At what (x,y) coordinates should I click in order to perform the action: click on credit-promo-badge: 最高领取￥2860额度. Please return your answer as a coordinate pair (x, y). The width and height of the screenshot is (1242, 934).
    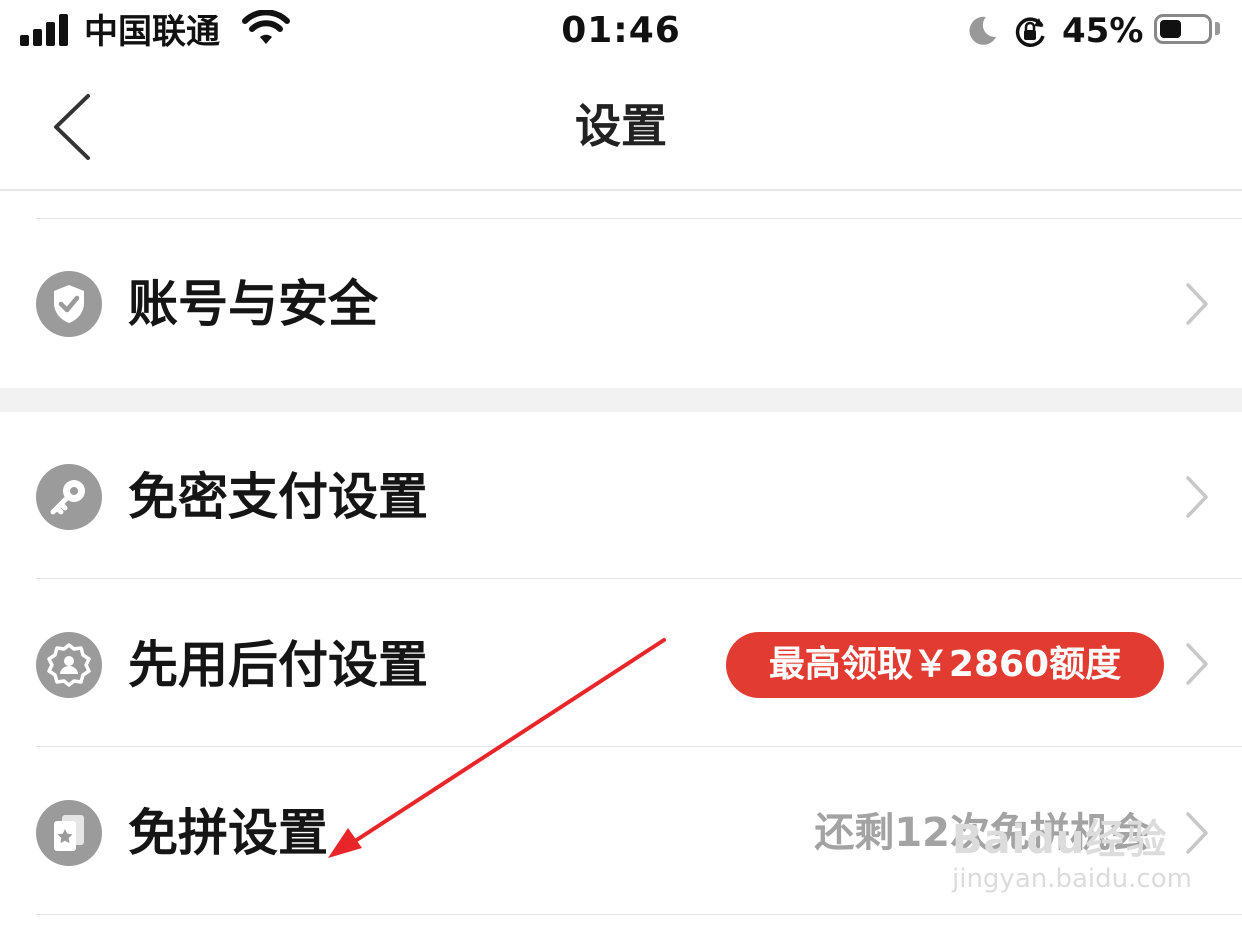
    Looking at the image, I should click on (945, 665).